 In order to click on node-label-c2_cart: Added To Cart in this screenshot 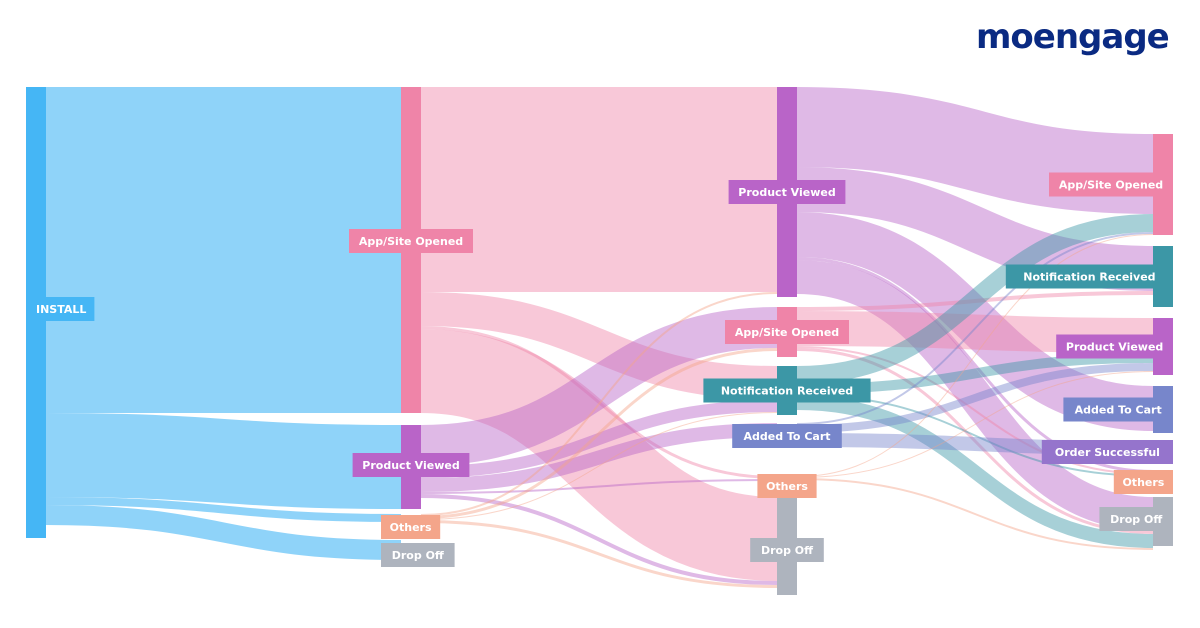, I will do `click(787, 436)`.